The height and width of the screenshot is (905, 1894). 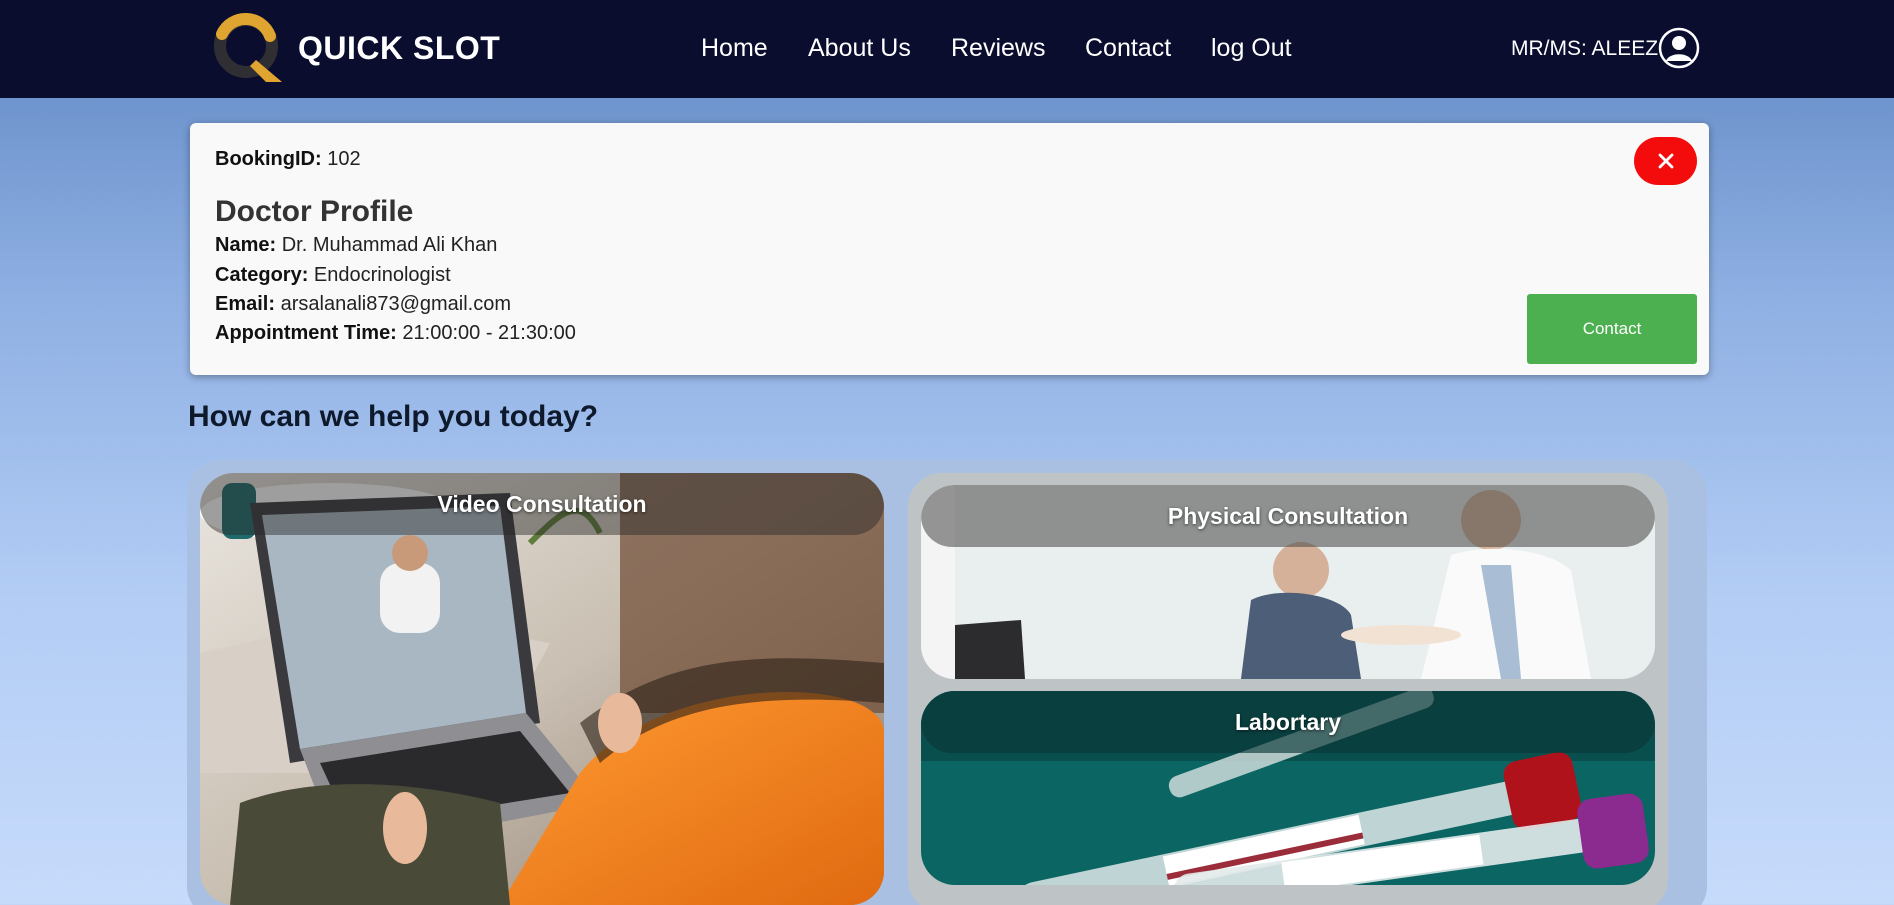 What do you see at coordinates (1288, 788) in the screenshot?
I see `laboratory-card: Labortary` at bounding box center [1288, 788].